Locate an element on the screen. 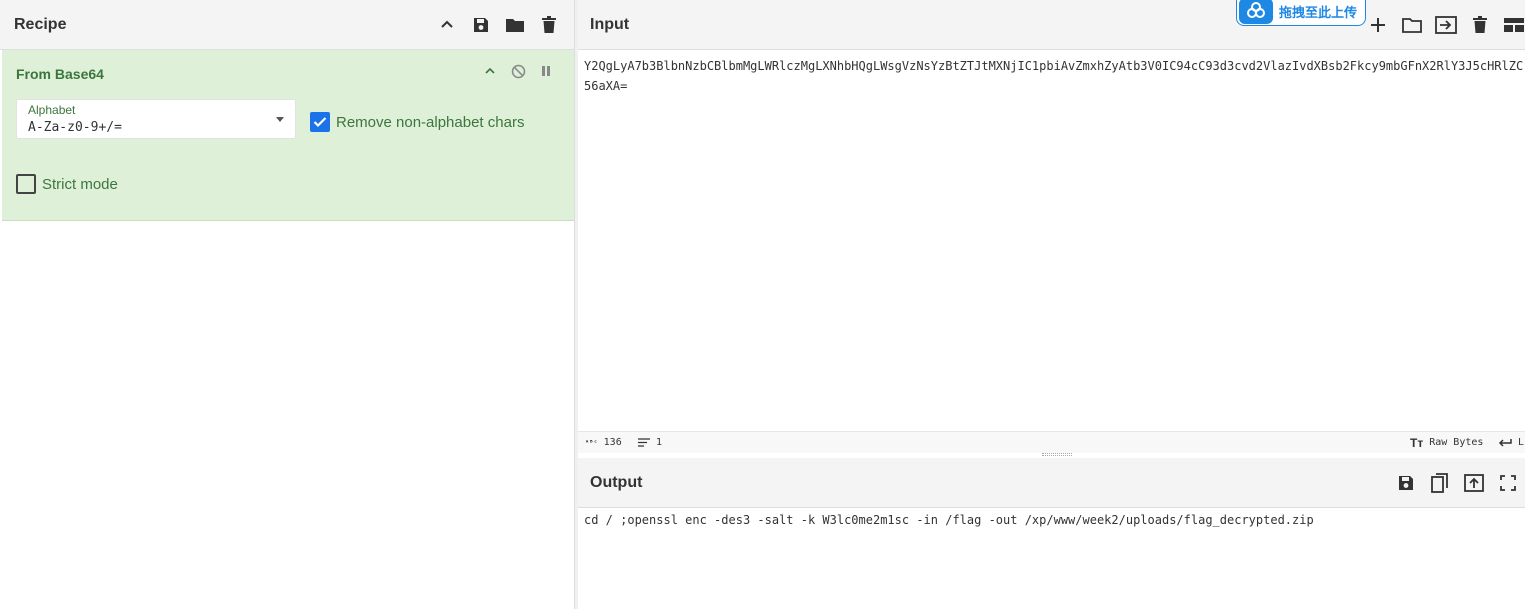 The height and width of the screenshot is (609, 1525). copy-icon is located at coordinates (1440, 483).